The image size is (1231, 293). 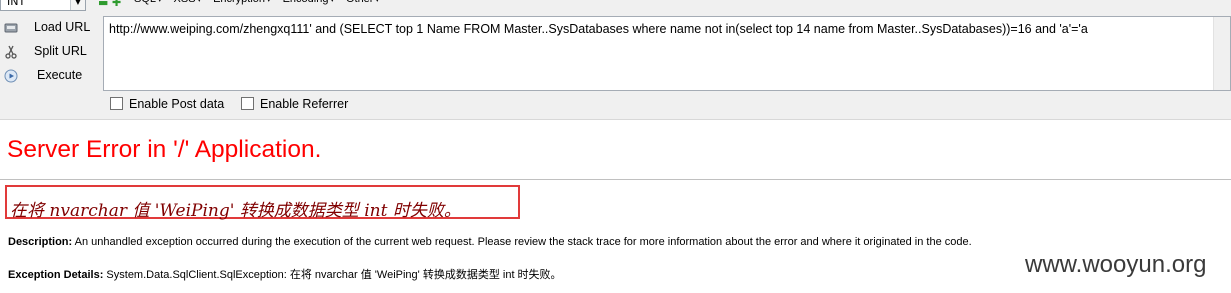 I want to click on split-url-label: Split URL, so click(x=60, y=51).